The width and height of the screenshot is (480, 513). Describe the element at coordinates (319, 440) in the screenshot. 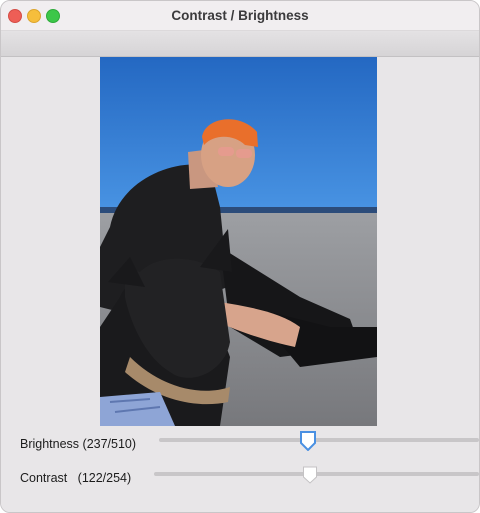

I see `brightness-slider-track` at that location.